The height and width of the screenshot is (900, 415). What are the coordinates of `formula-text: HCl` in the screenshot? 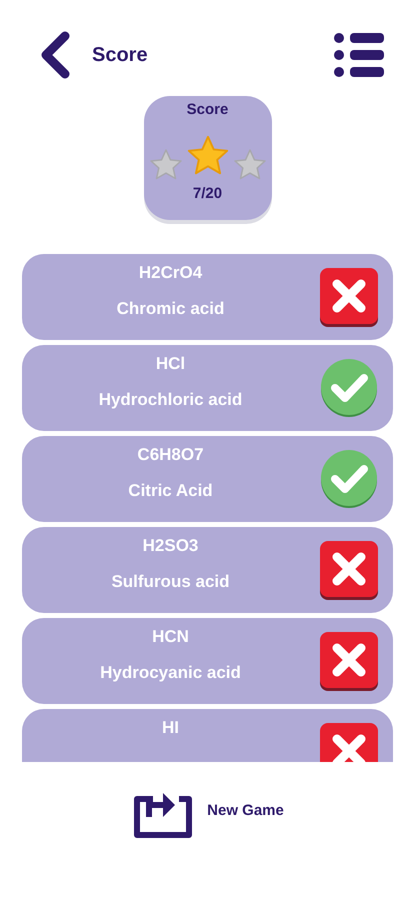 It's located at (171, 364).